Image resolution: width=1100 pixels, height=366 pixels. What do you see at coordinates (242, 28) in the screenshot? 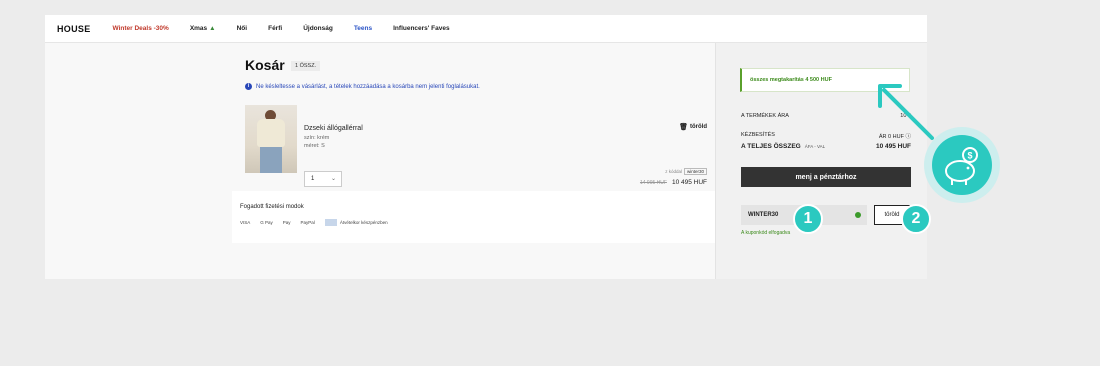
I see `nav-women: Női` at bounding box center [242, 28].